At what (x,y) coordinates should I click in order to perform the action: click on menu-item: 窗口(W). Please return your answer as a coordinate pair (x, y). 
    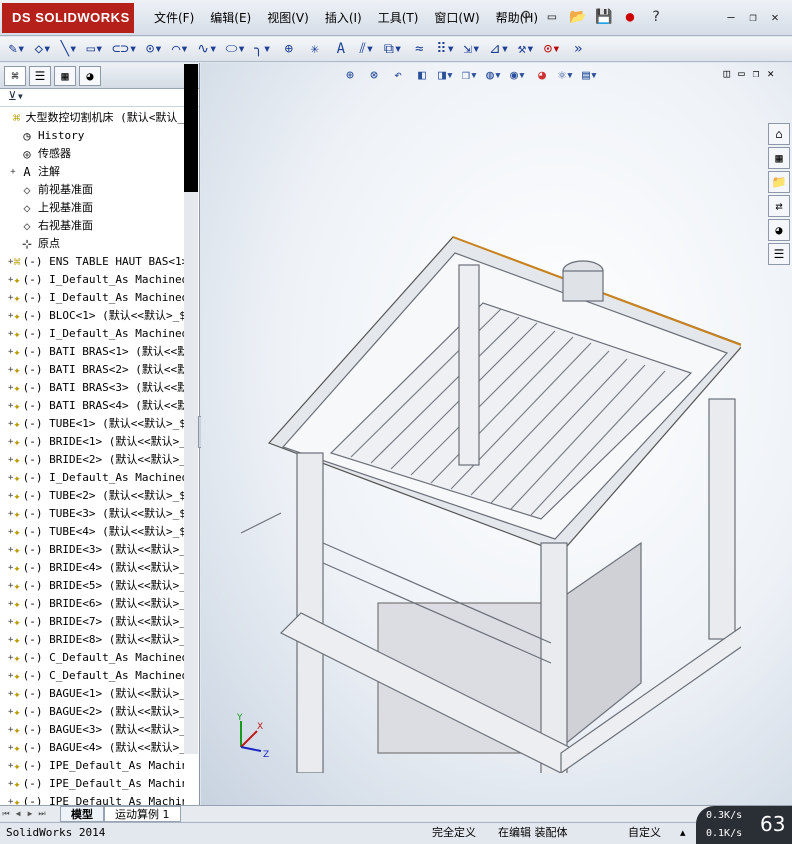
    Looking at the image, I should click on (456, 18).